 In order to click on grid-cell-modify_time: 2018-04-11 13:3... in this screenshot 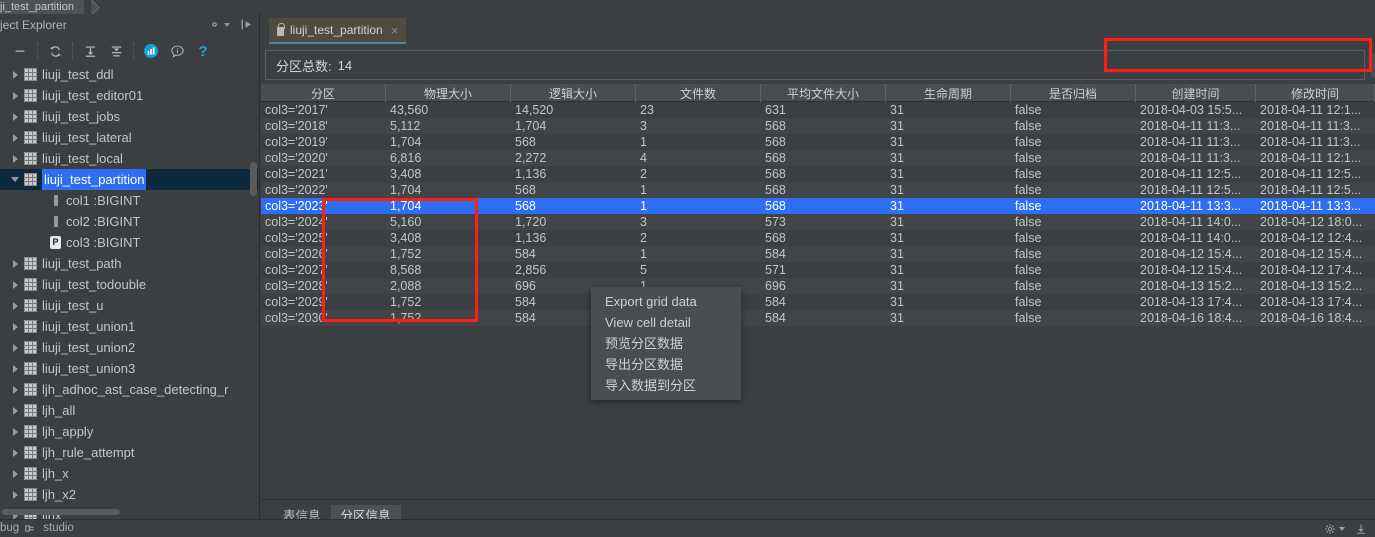, I will do `click(1315, 206)`.